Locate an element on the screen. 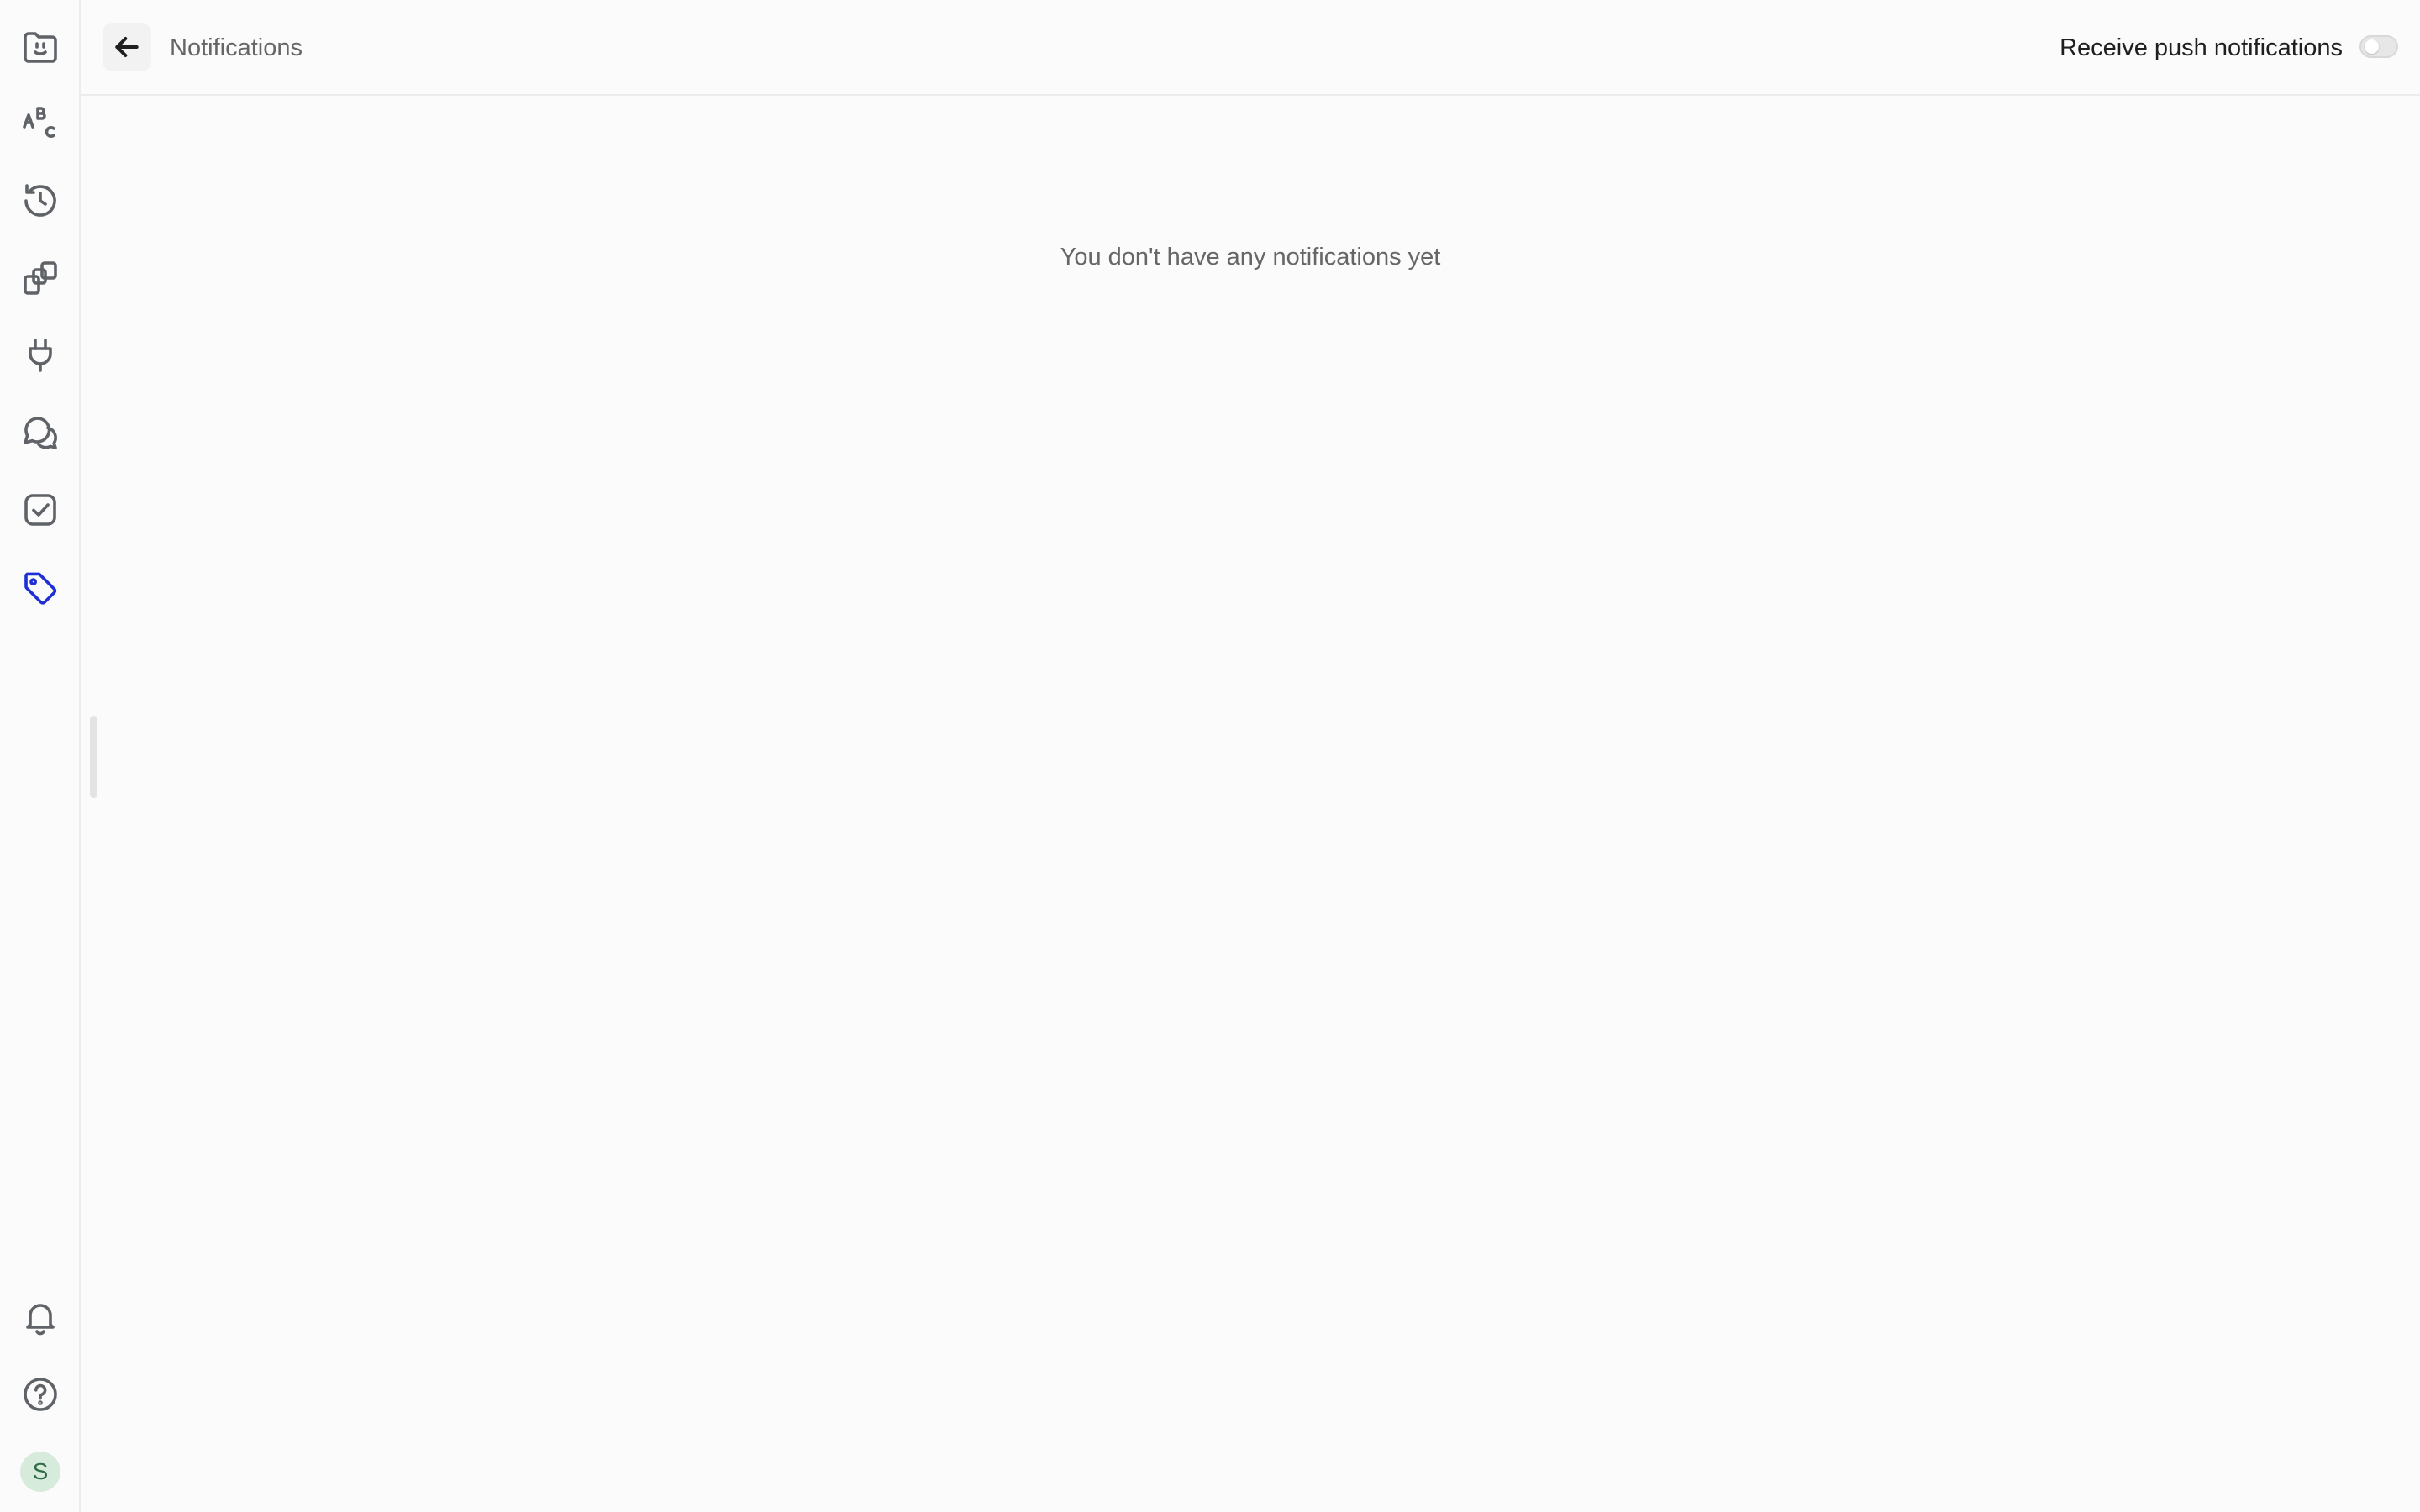  help-button is located at coordinates (40, 1394).